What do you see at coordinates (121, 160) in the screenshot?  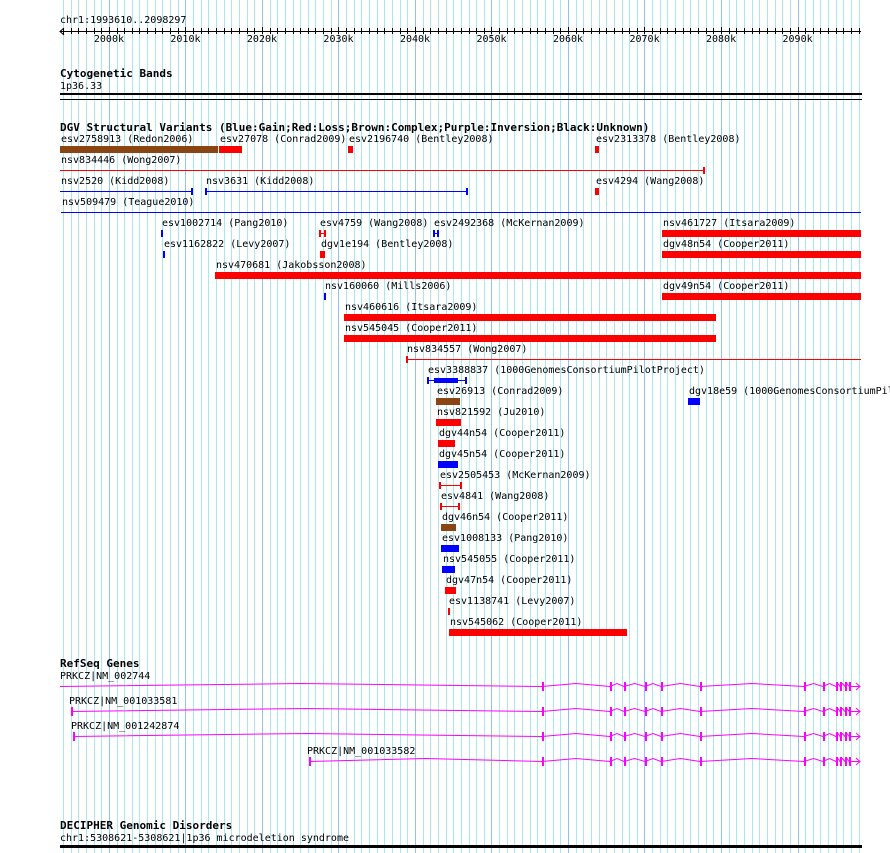 I see `sv-feature-label: nsv834446 (Wong2007)` at bounding box center [121, 160].